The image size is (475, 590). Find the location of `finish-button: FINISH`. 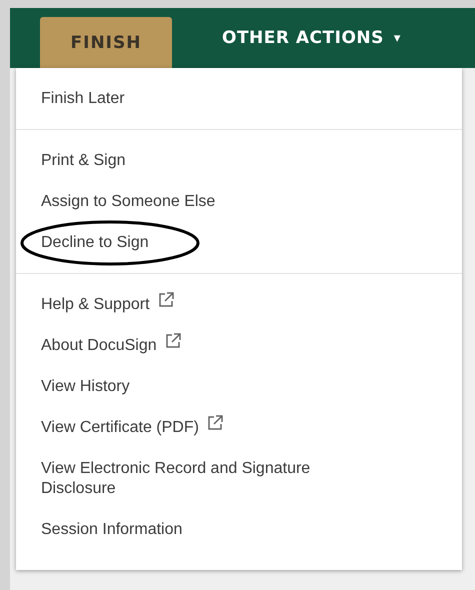

finish-button: FINISH is located at coordinates (106, 42).